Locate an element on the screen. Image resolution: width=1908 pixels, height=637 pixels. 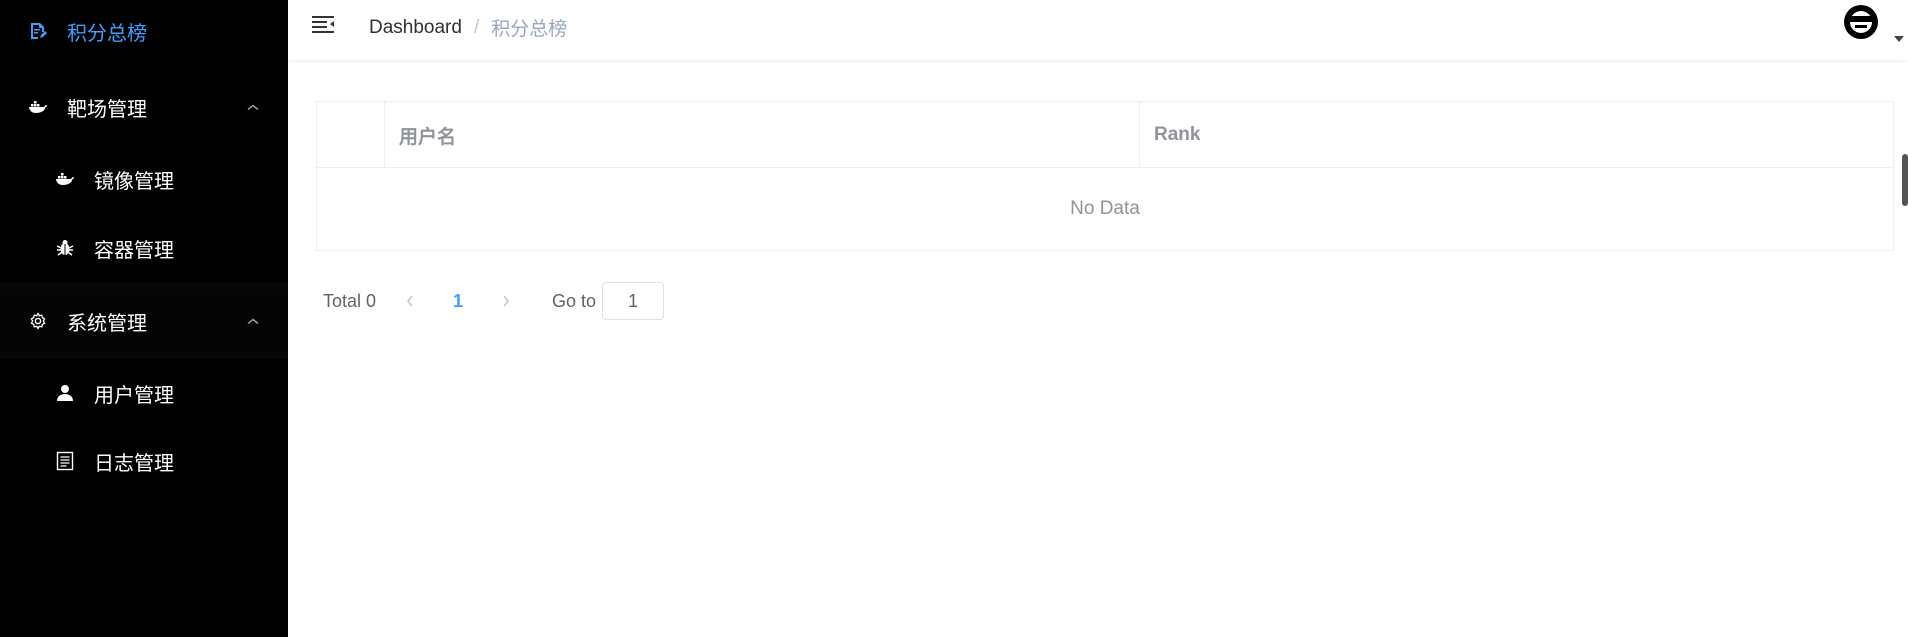
chevron-right-icon is located at coordinates (506, 301).